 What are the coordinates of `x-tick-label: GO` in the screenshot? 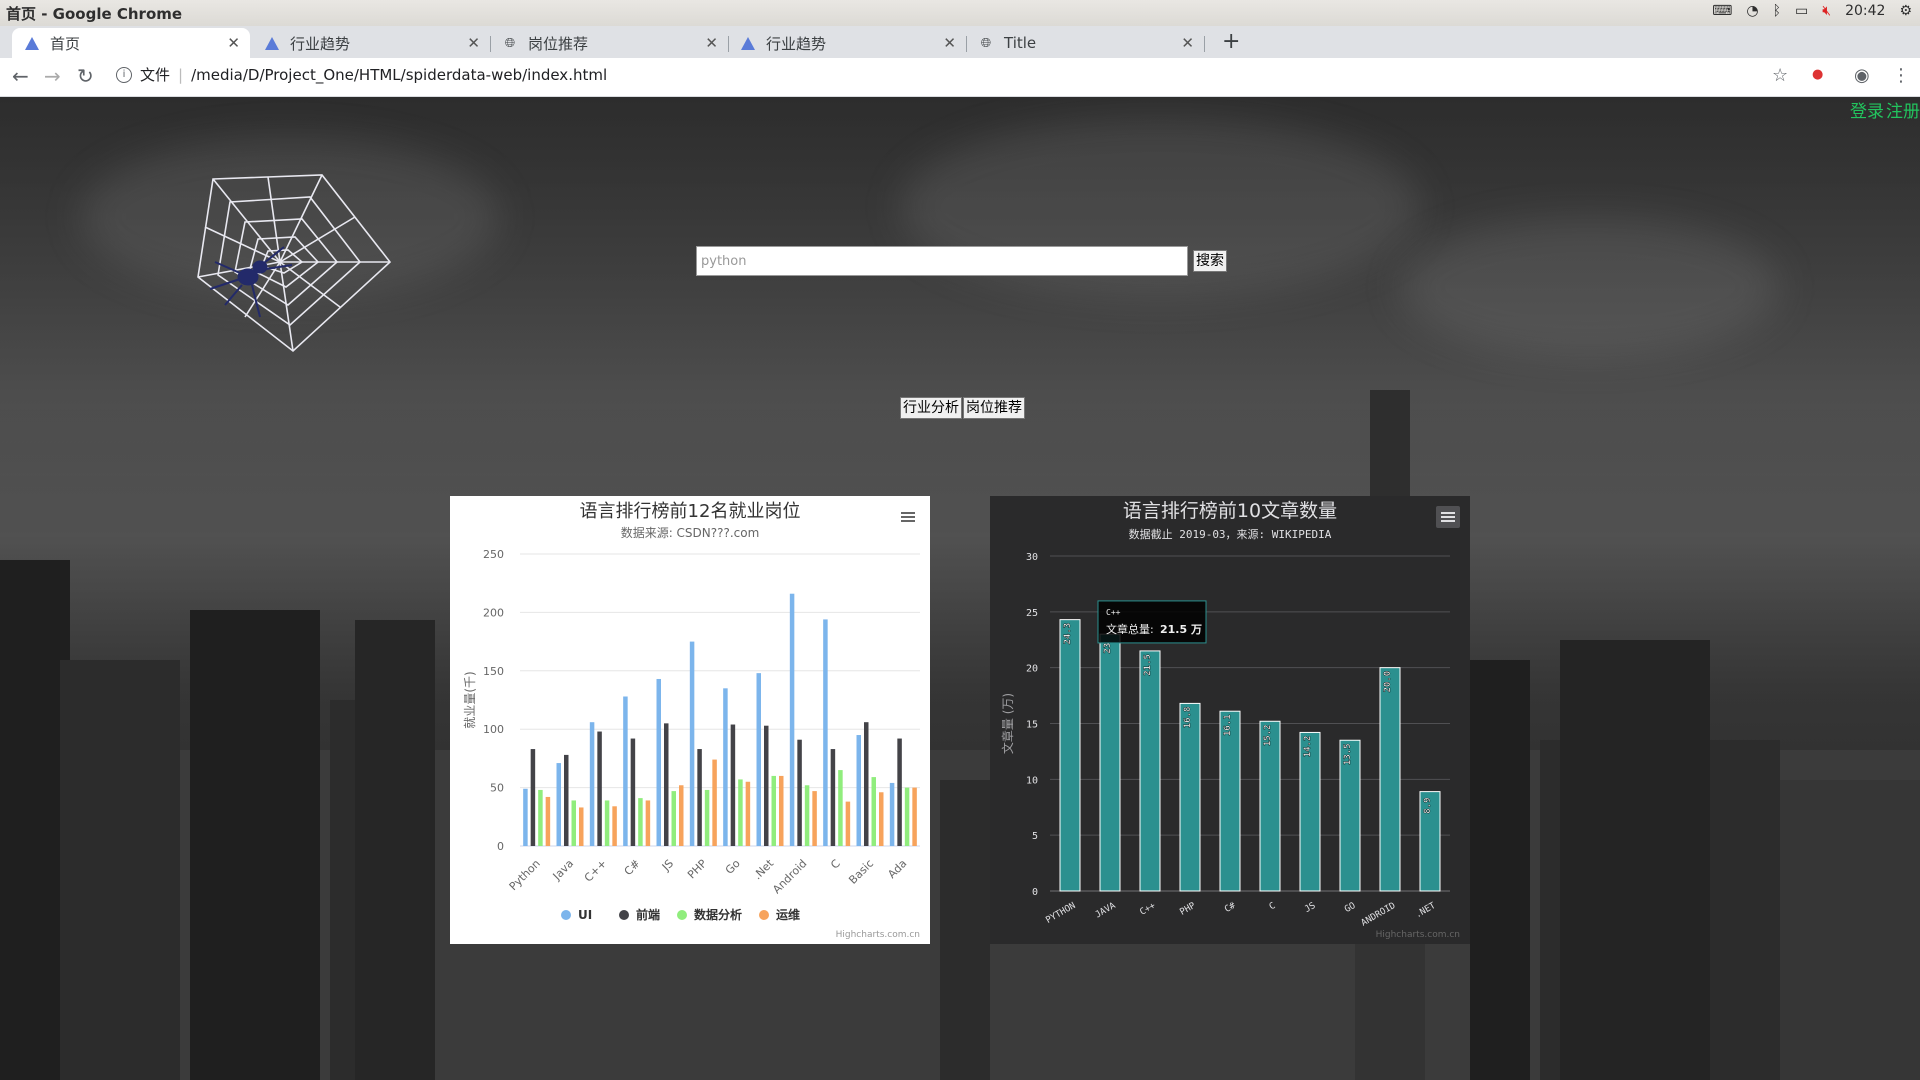 It's located at (1350, 908).